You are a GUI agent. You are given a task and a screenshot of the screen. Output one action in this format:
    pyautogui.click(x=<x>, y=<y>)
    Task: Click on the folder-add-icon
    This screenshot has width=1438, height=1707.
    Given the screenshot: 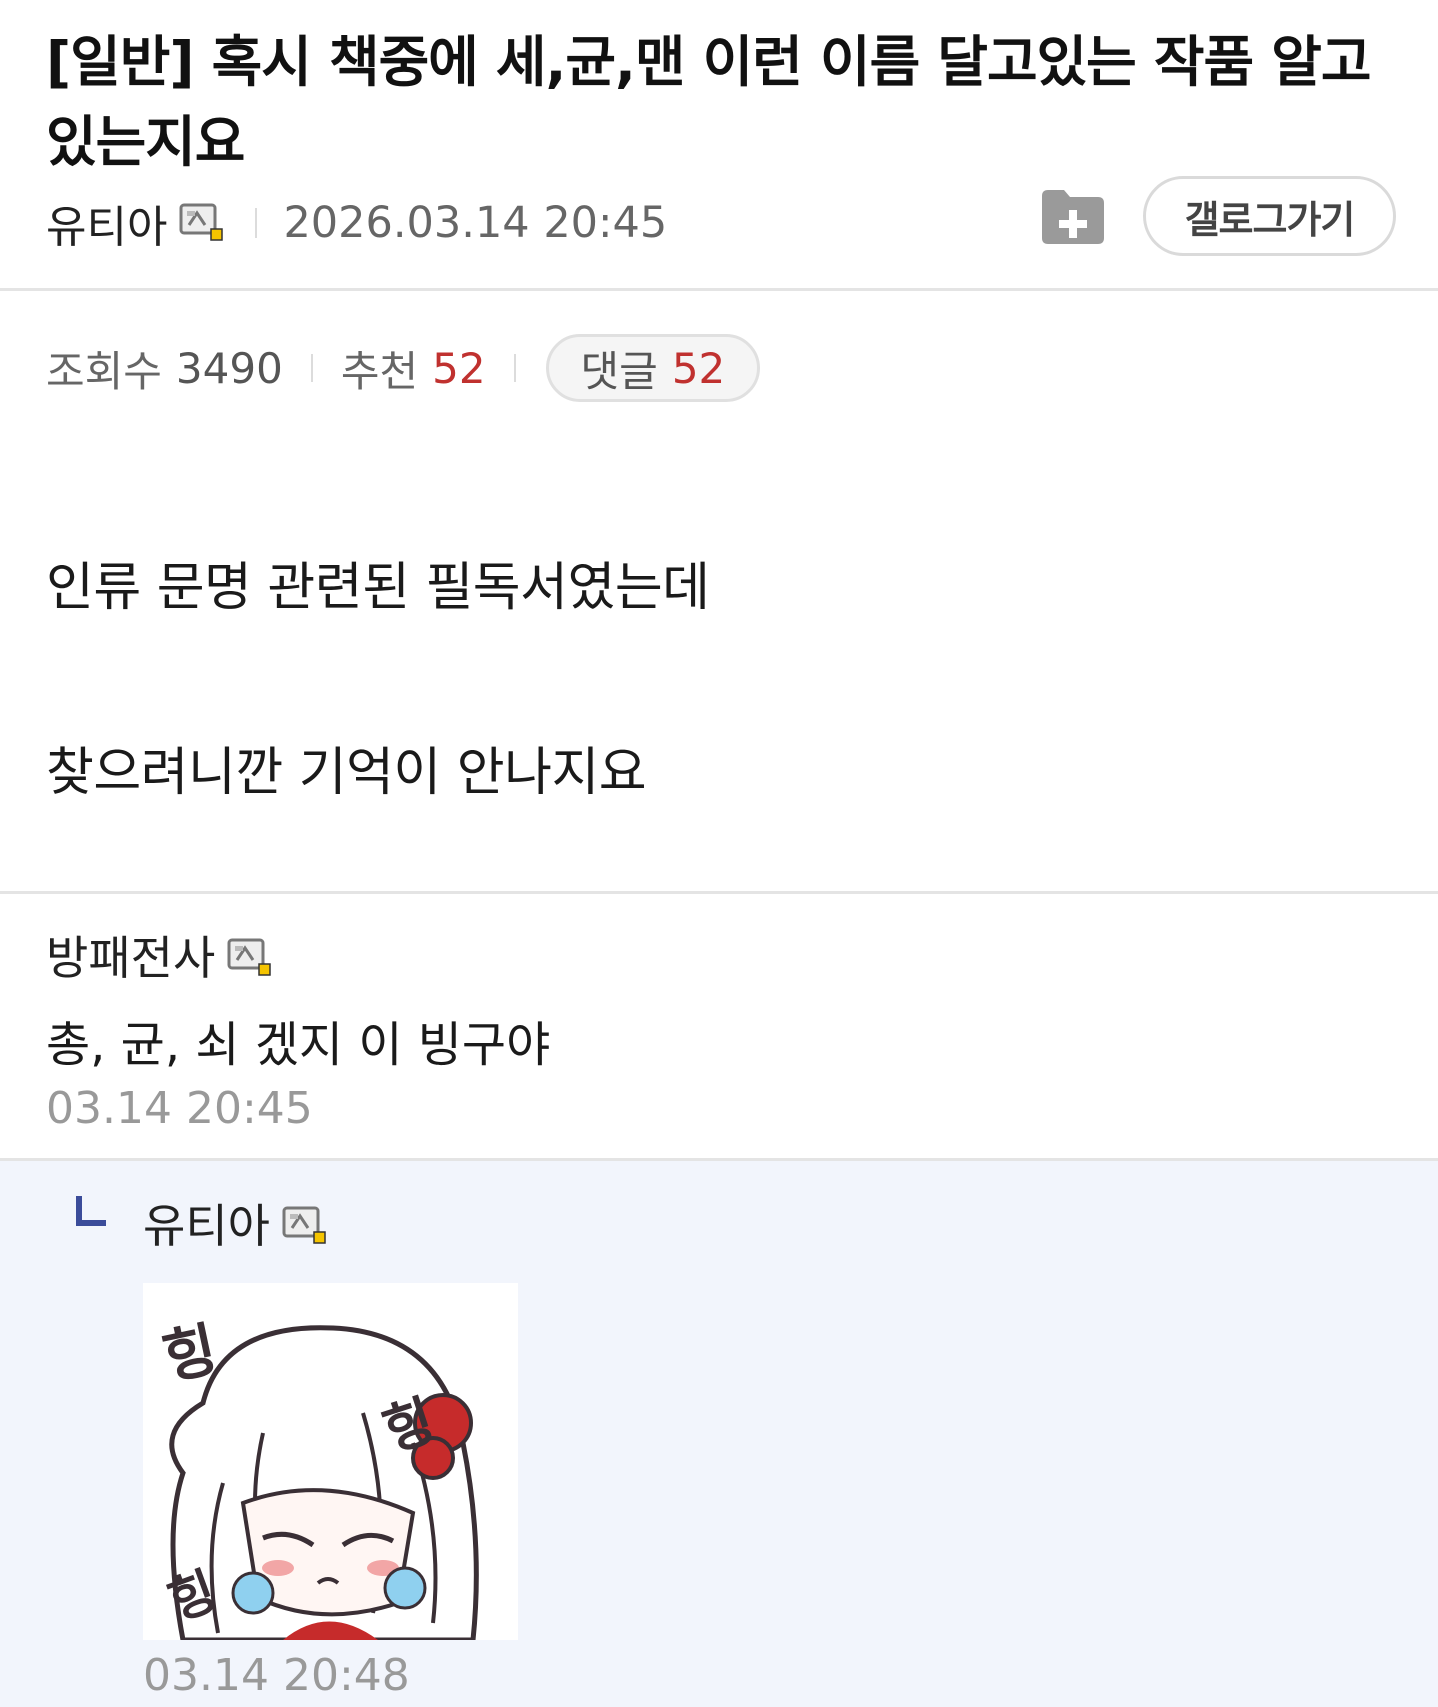 What is the action you would take?
    pyautogui.click(x=1073, y=217)
    